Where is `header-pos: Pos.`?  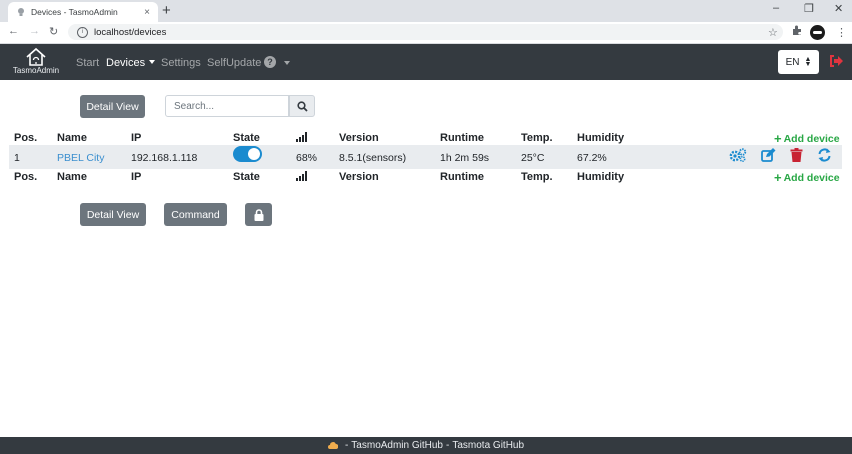 header-pos: Pos. is located at coordinates (26, 138).